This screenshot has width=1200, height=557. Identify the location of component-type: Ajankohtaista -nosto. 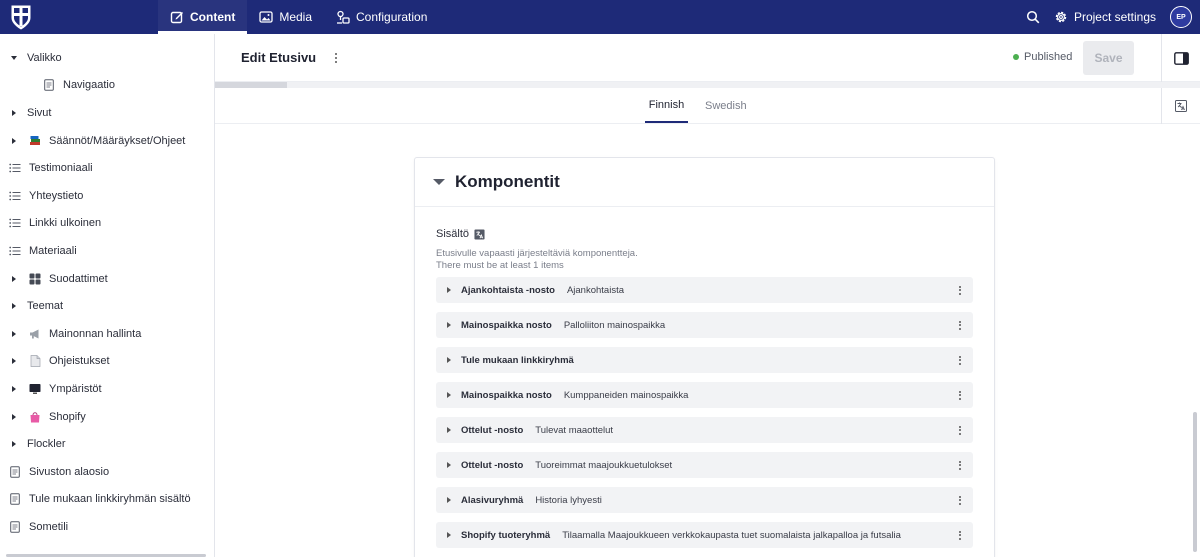
(508, 290).